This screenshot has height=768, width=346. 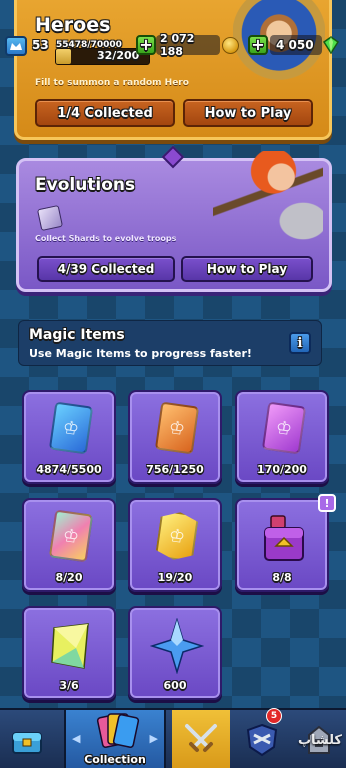 I want to click on collection-label: Collection, so click(x=115, y=759).